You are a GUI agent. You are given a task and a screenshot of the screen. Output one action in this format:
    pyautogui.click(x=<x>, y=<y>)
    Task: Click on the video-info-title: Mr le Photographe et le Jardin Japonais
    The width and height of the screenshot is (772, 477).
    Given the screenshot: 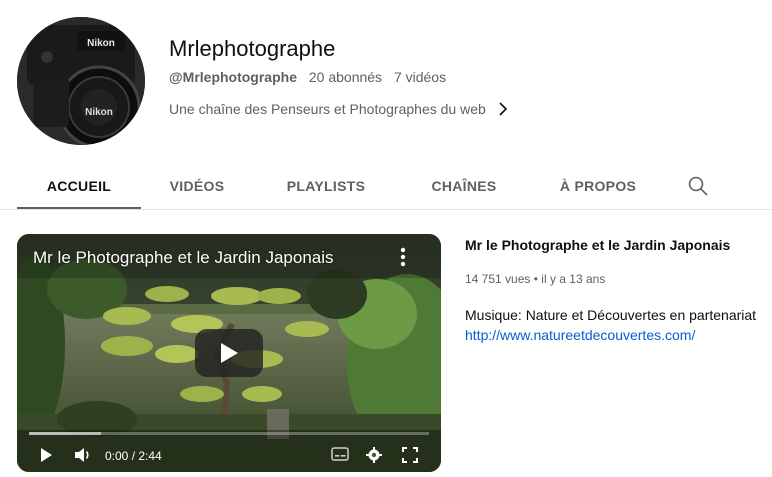 What is the action you would take?
    pyautogui.click(x=597, y=245)
    